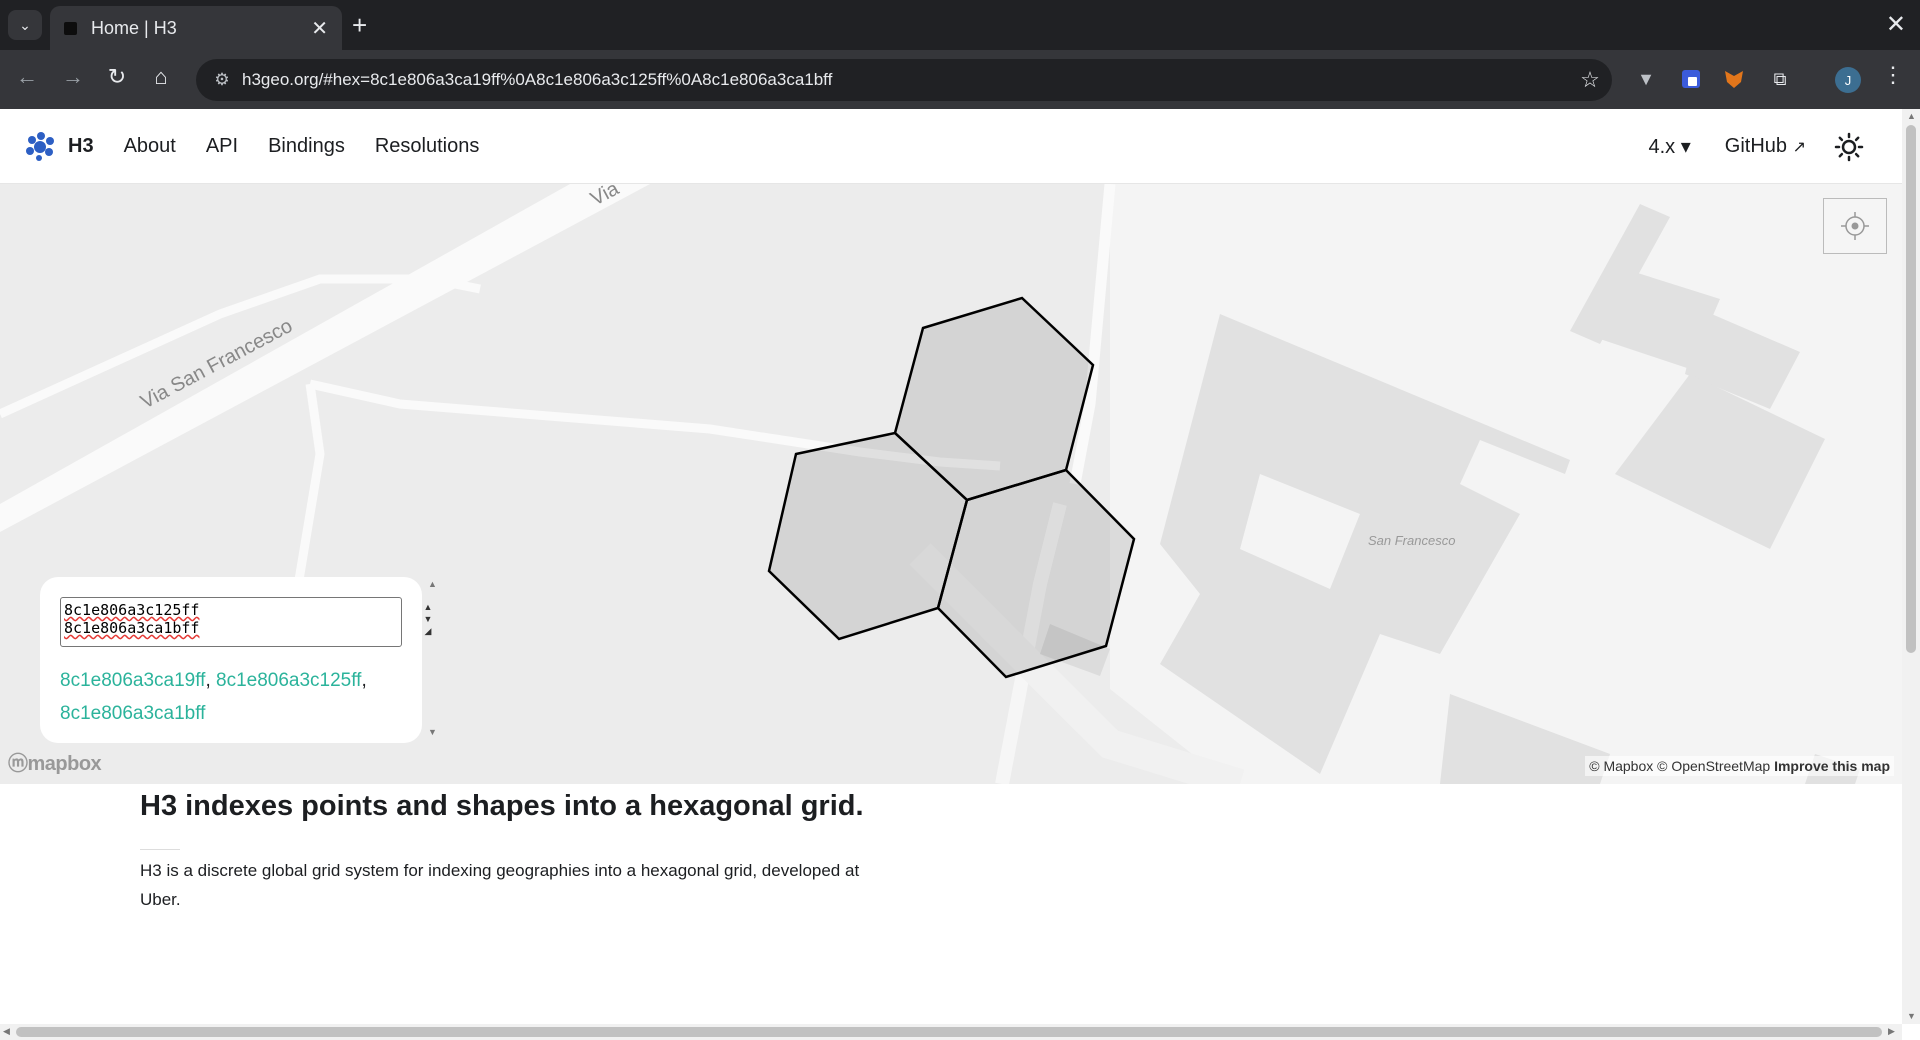 The width and height of the screenshot is (1920, 1040). I want to click on hex-link: 8c1e806a3c125ff, so click(288, 680).